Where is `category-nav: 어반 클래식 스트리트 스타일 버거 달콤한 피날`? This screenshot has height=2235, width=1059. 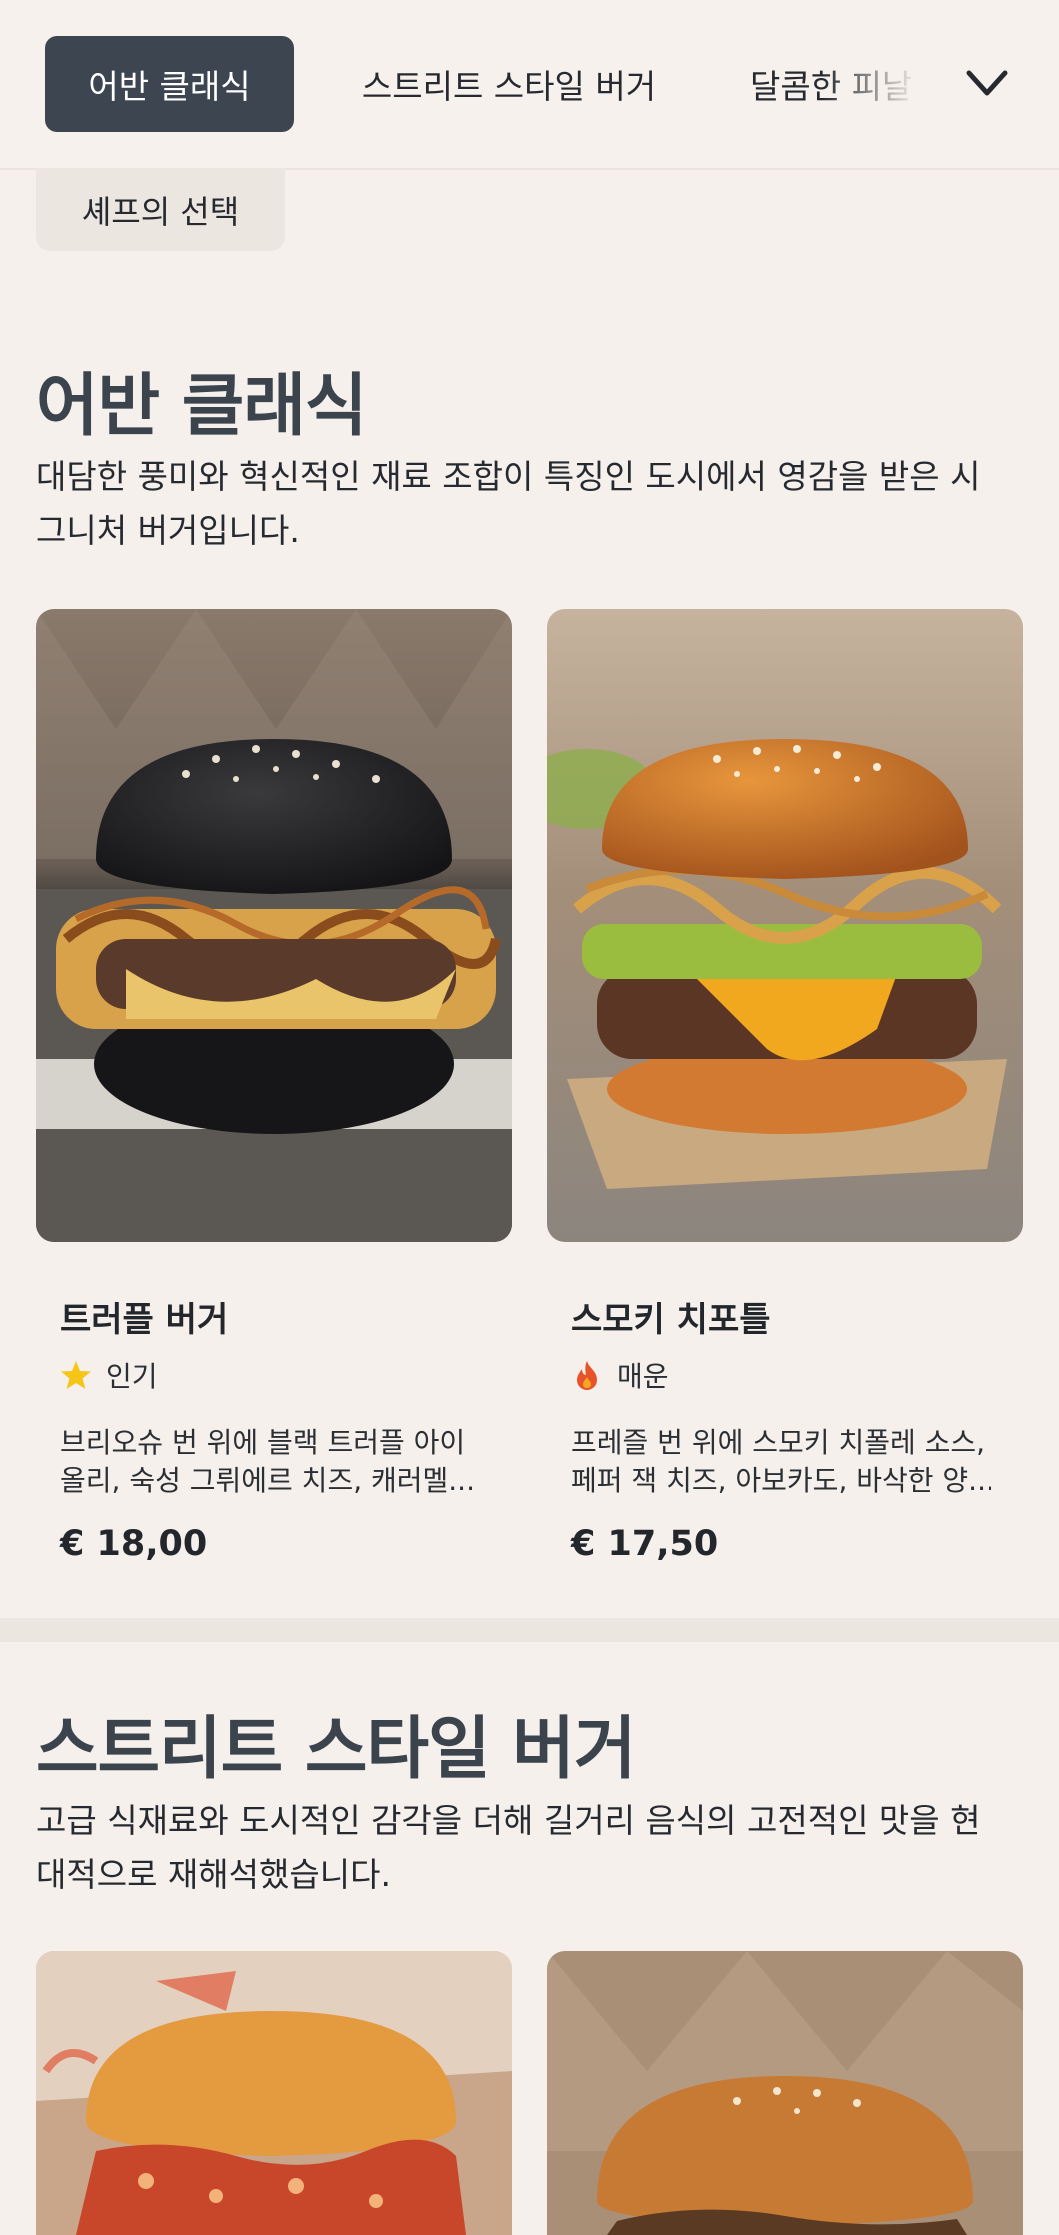 category-nav: 어반 클래식 스트리트 스타일 버거 달콤한 피날 is located at coordinates (529, 85).